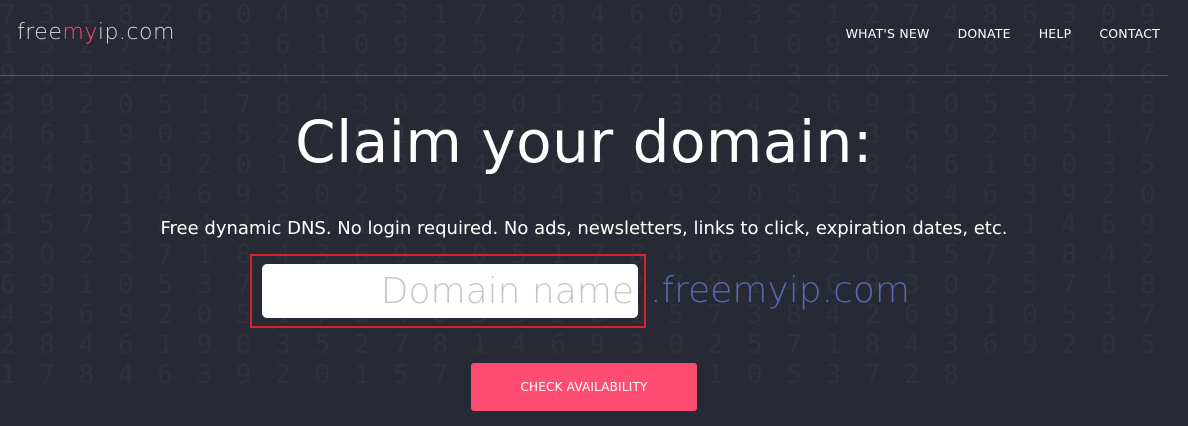 This screenshot has height=426, width=1188. What do you see at coordinates (1129, 33) in the screenshot?
I see `nav-contact: CONTACT` at bounding box center [1129, 33].